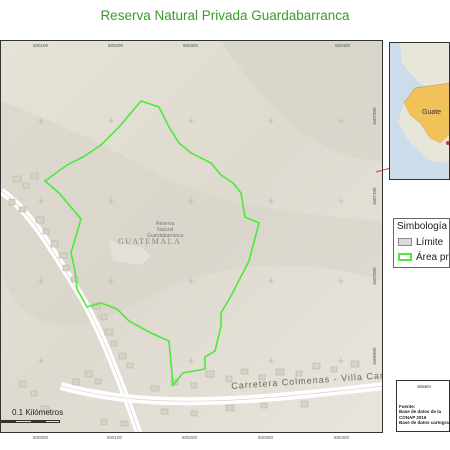 The image size is (450, 450). Describe the element at coordinates (30, 421) in the screenshot. I see `scale-bar` at that location.